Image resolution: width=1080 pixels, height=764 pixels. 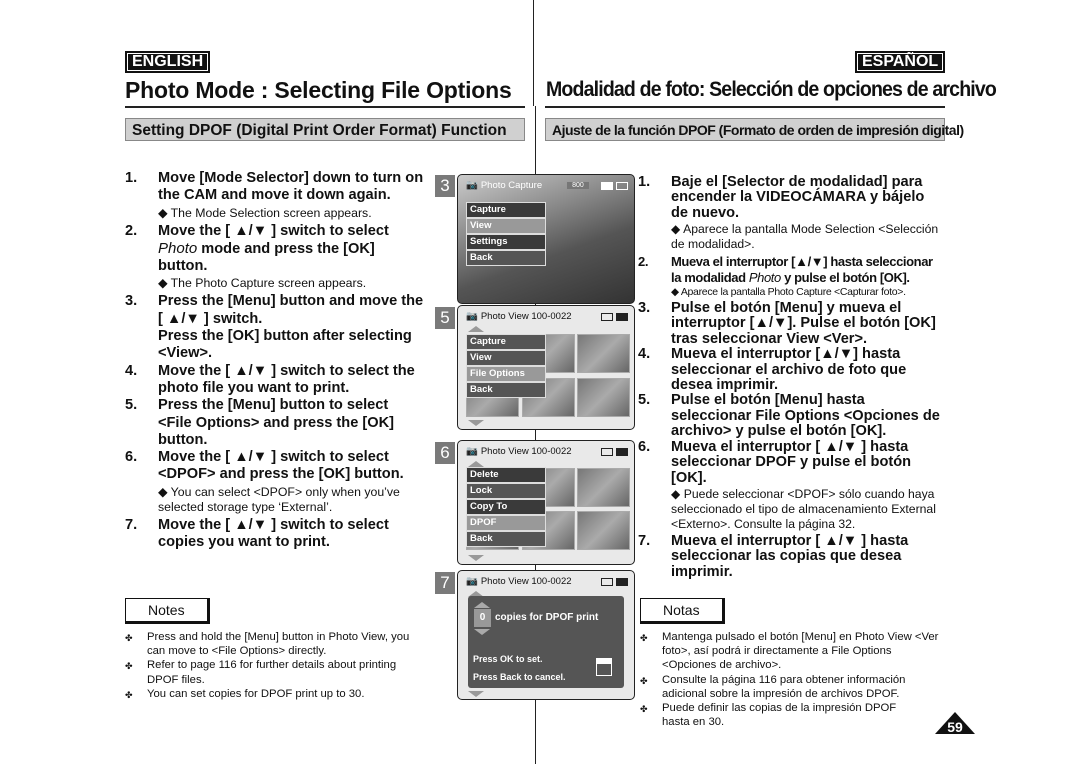 What do you see at coordinates (131, 457) in the screenshot?
I see `step-number: 6.` at bounding box center [131, 457].